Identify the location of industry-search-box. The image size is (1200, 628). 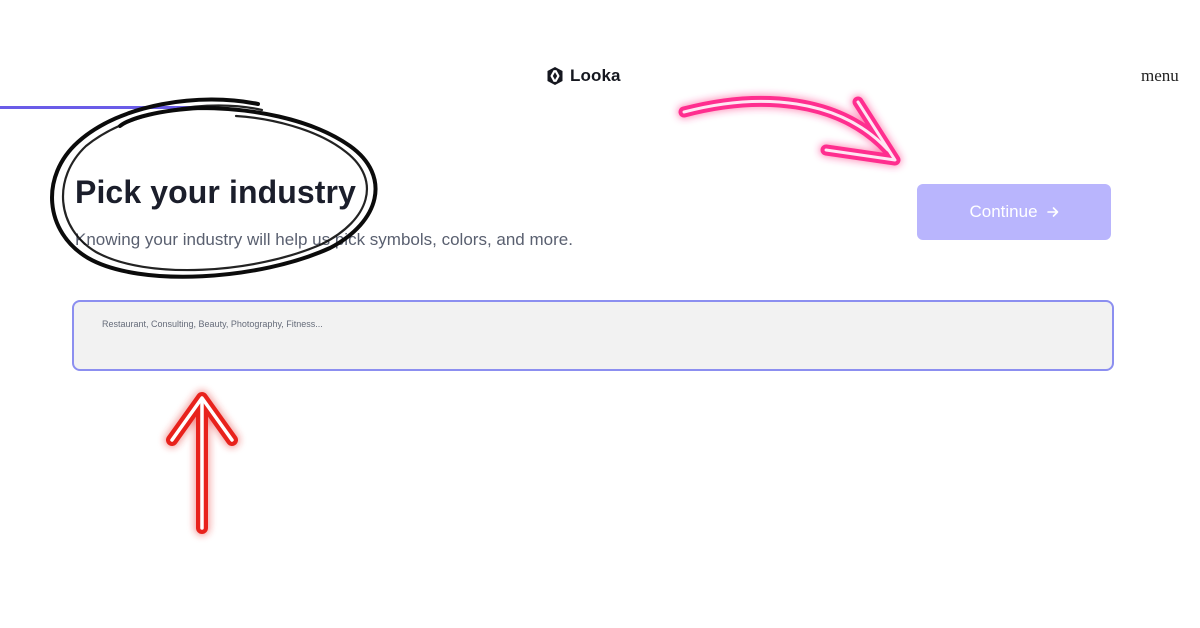
(593, 335).